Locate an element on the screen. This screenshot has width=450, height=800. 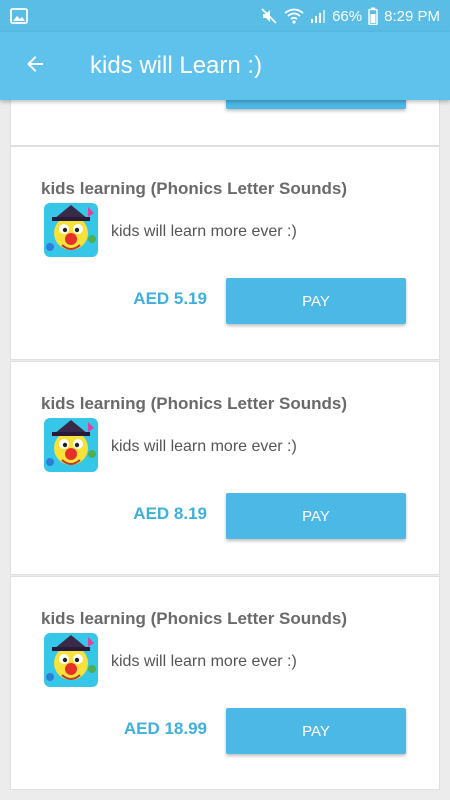
status-bar: 66% 8:29 PM is located at coordinates (225, 16).